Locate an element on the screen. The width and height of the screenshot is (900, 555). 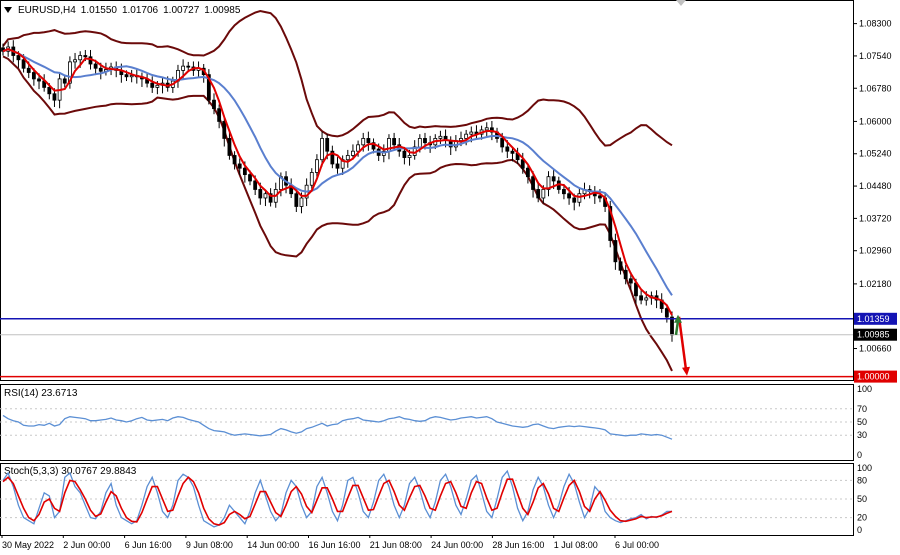
x-tick-label: 24 Jun 00:00 is located at coordinates (457, 545).